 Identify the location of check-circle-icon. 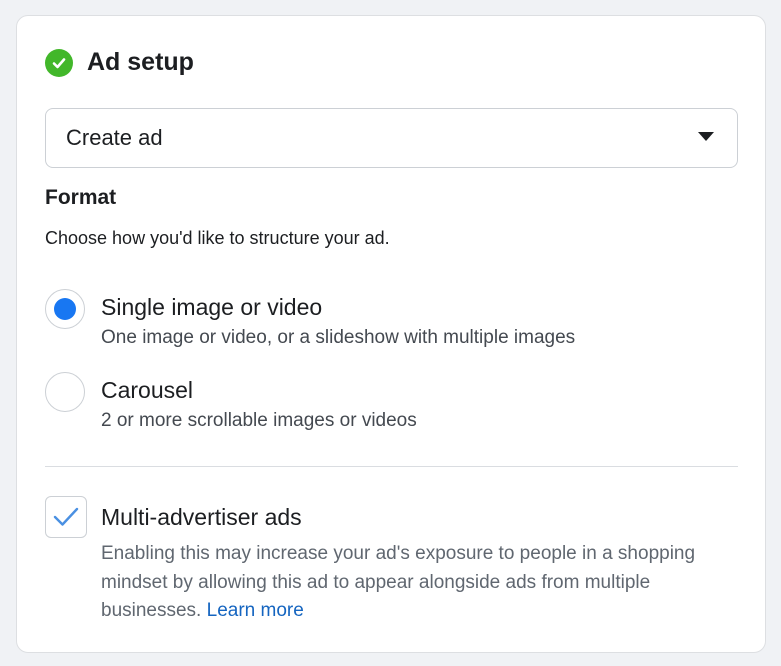
(59, 62).